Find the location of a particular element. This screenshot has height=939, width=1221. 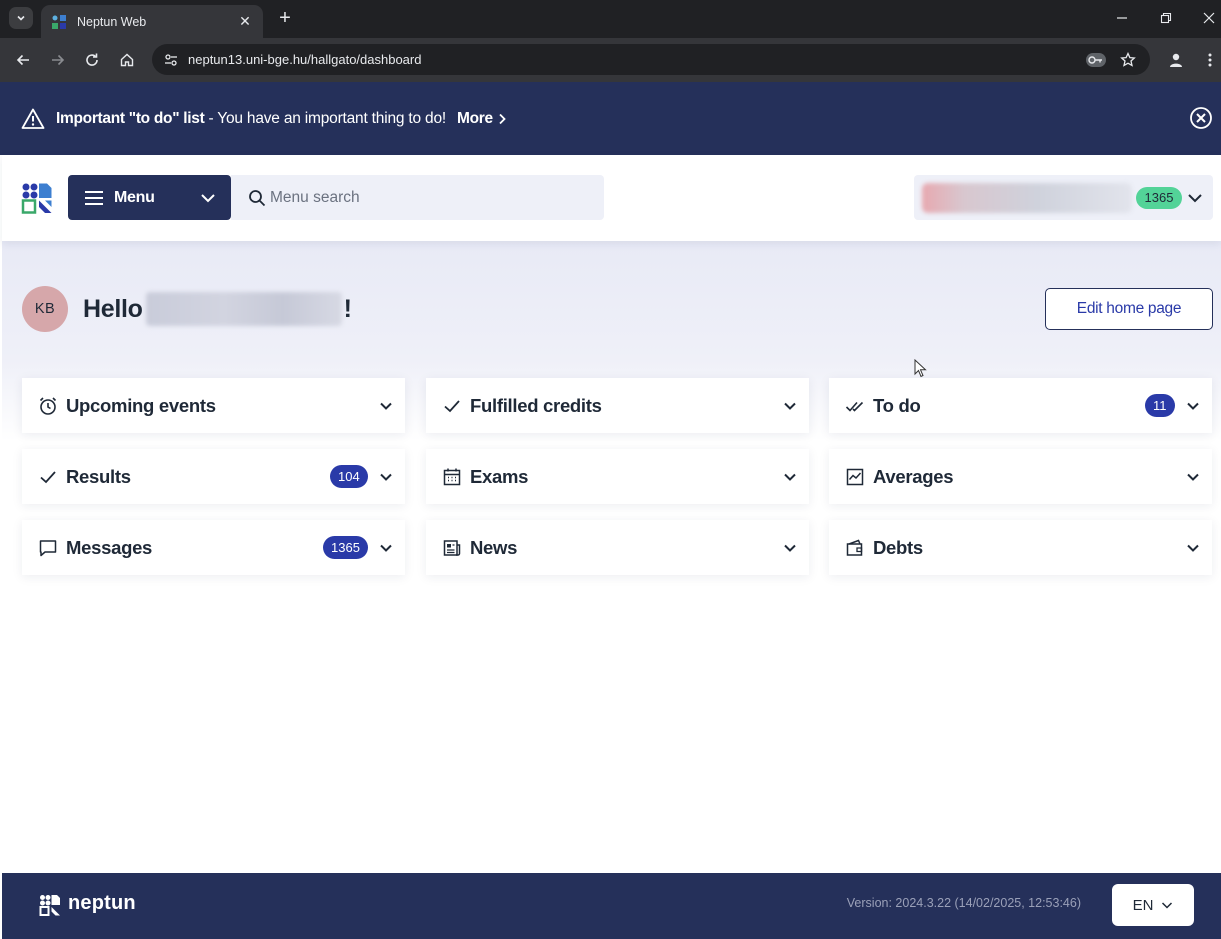

calendar-icon is located at coordinates (452, 477).